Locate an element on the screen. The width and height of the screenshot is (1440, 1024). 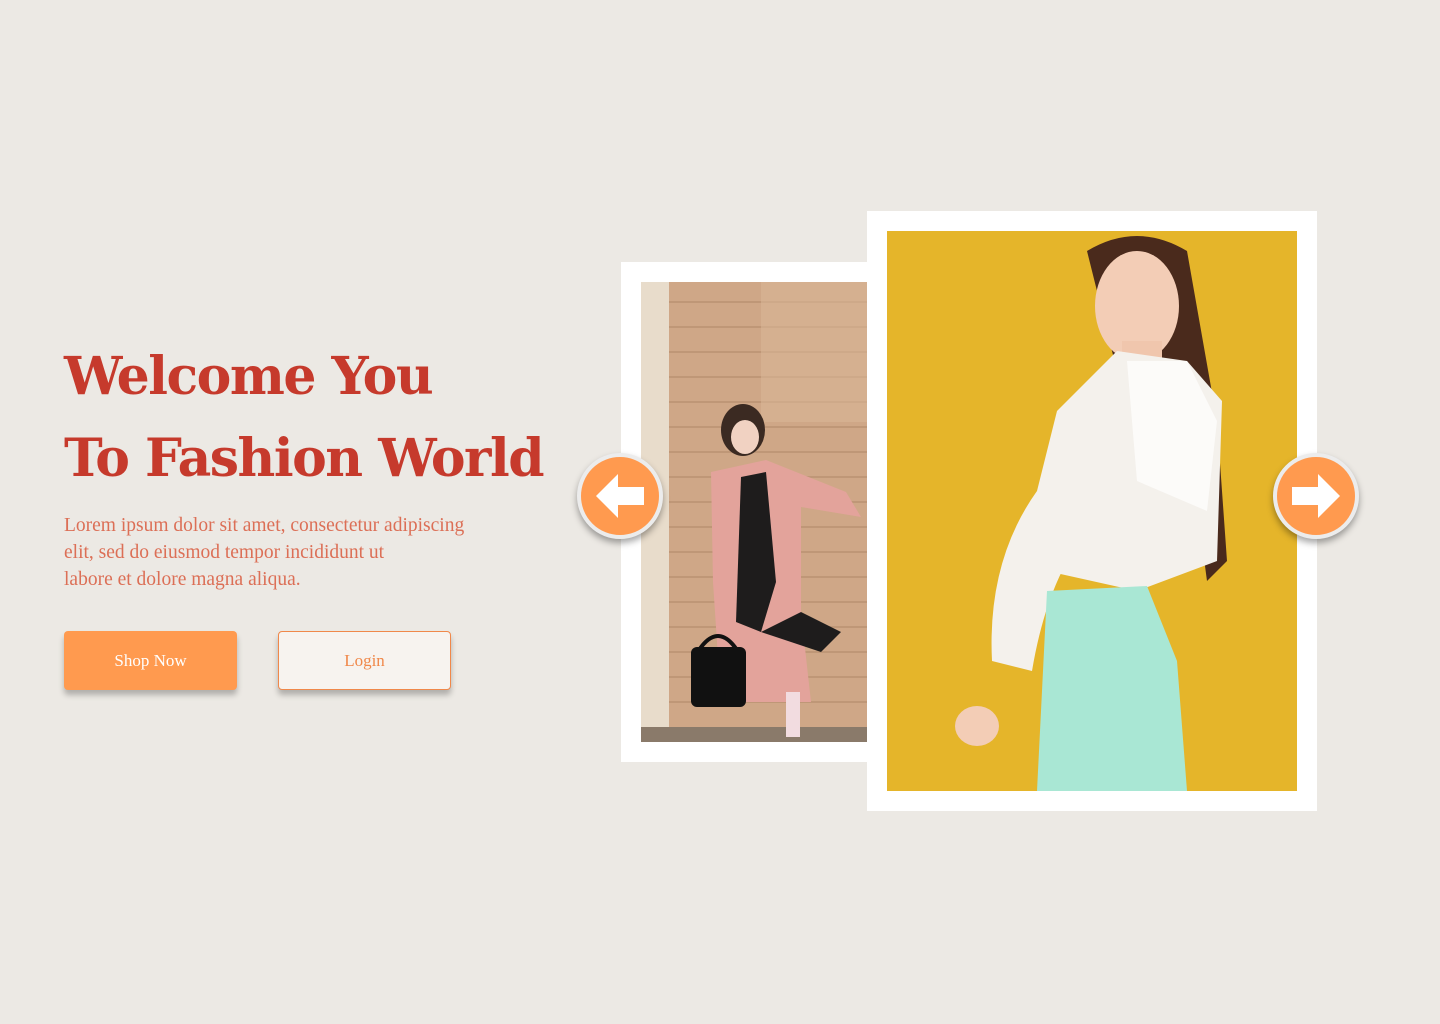
hero-description-line-3: labore et dolore magna aliqua. is located at coordinates (182, 579).